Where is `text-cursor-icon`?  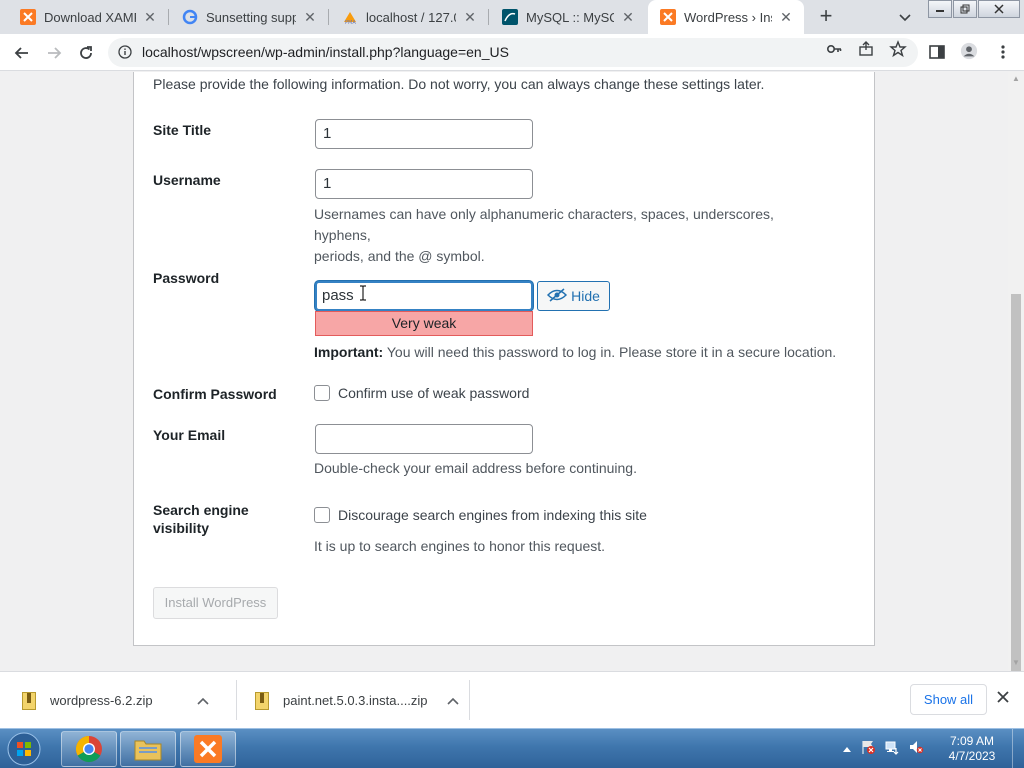
text-cursor-icon is located at coordinates (363, 295).